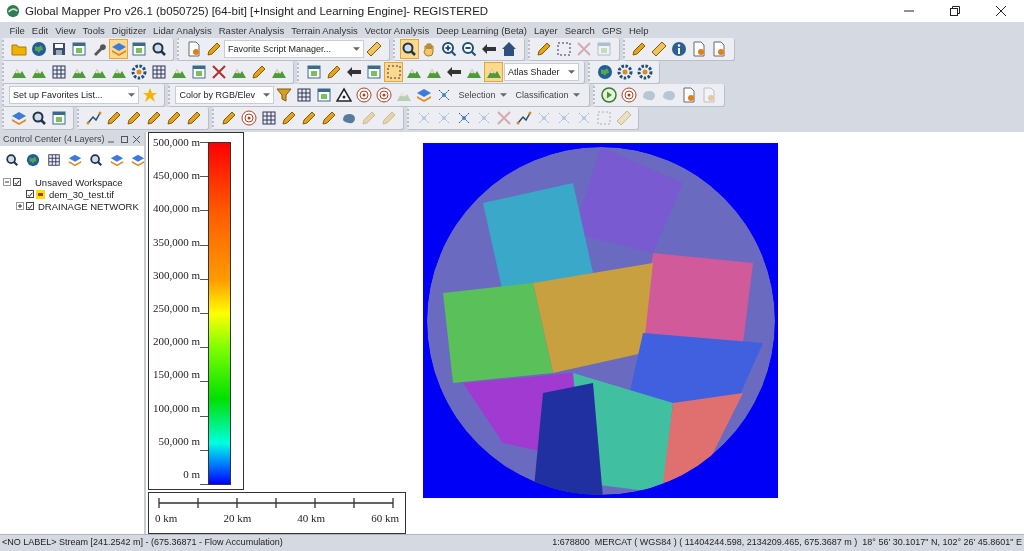 This screenshot has height=551, width=1024. I want to click on legend-label: 50,000 m, so click(179, 441).